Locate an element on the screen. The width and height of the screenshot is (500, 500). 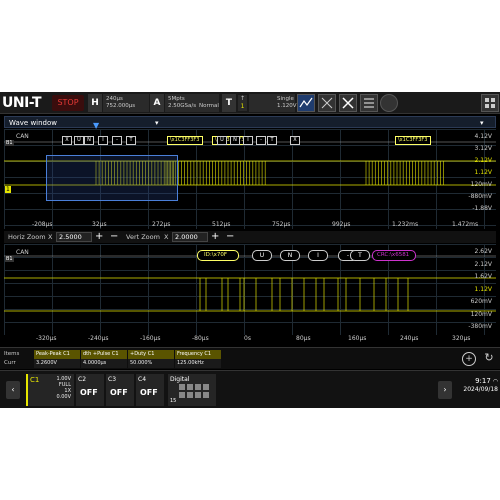
vert-zoom-minus-button: − is located at coordinates (230, 237).